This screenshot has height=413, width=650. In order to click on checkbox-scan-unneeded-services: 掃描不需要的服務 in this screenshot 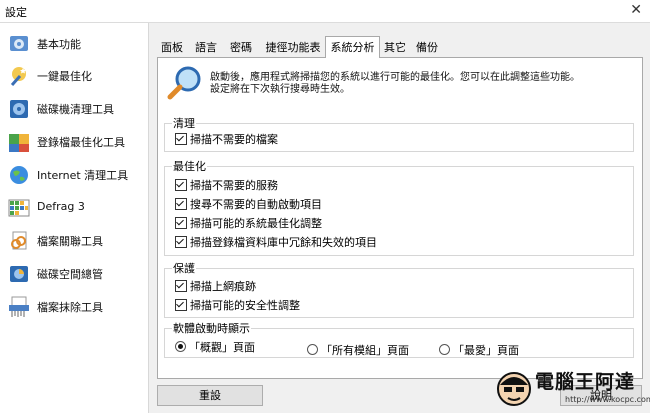, I will do `click(226, 185)`.